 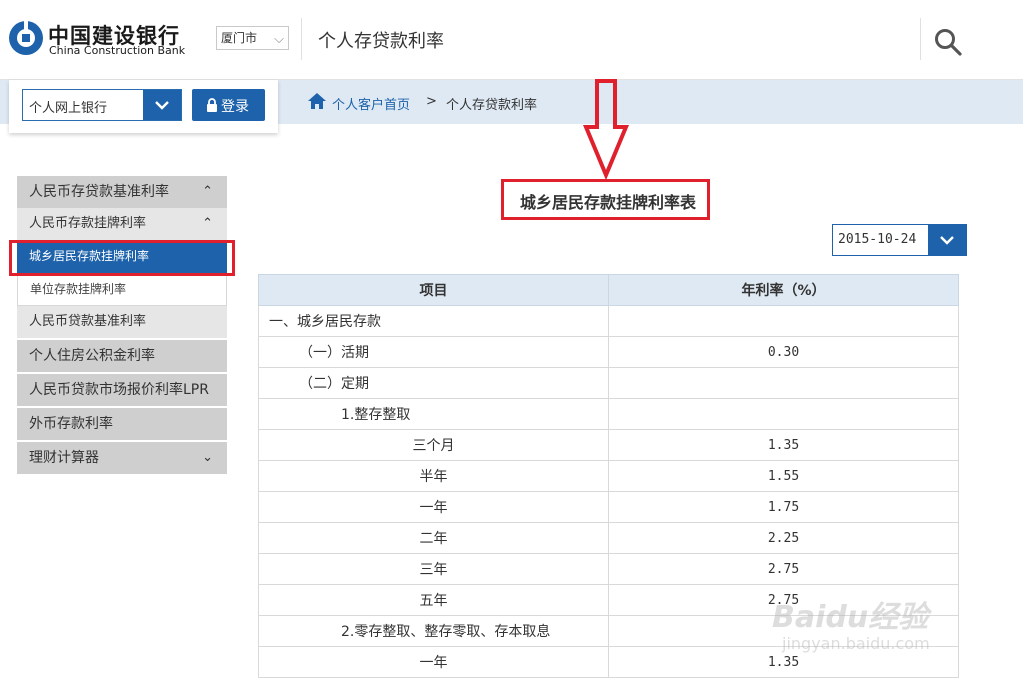 I want to click on sidebar-label: 单位存款挂牌利率, so click(x=78, y=289).